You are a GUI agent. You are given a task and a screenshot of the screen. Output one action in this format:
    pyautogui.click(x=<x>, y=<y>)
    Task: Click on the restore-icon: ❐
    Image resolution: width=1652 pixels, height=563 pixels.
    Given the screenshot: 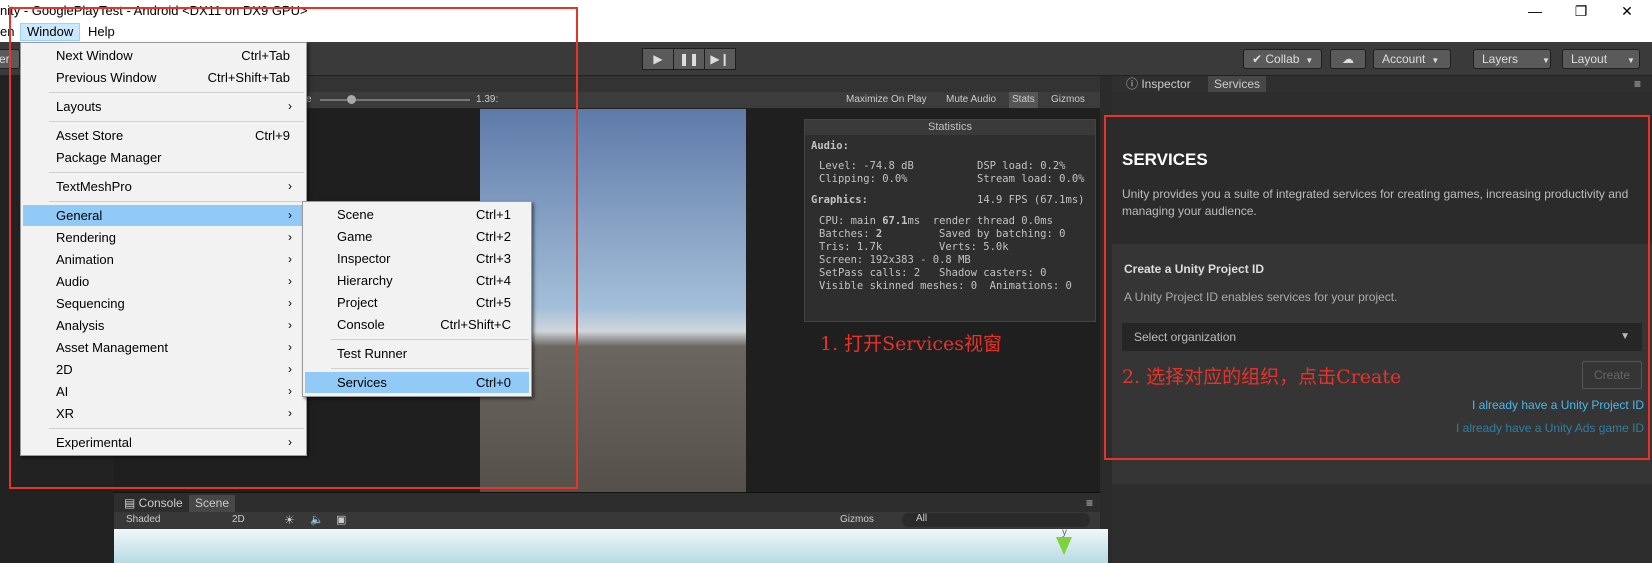 What is the action you would take?
    pyautogui.click(x=1581, y=11)
    